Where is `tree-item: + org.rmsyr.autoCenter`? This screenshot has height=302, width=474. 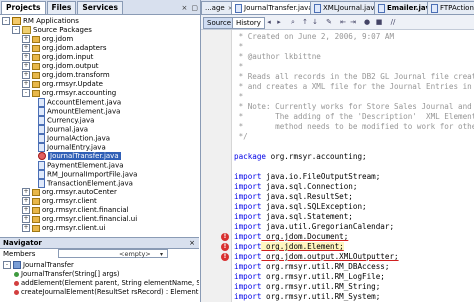 tree-item: + org.rmsyr.autoCenter is located at coordinates (69, 192).